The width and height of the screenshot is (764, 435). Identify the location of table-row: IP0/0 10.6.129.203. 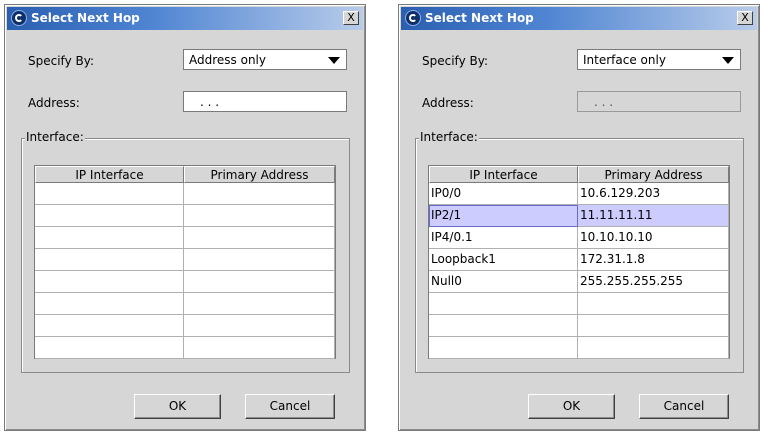
(579, 194).